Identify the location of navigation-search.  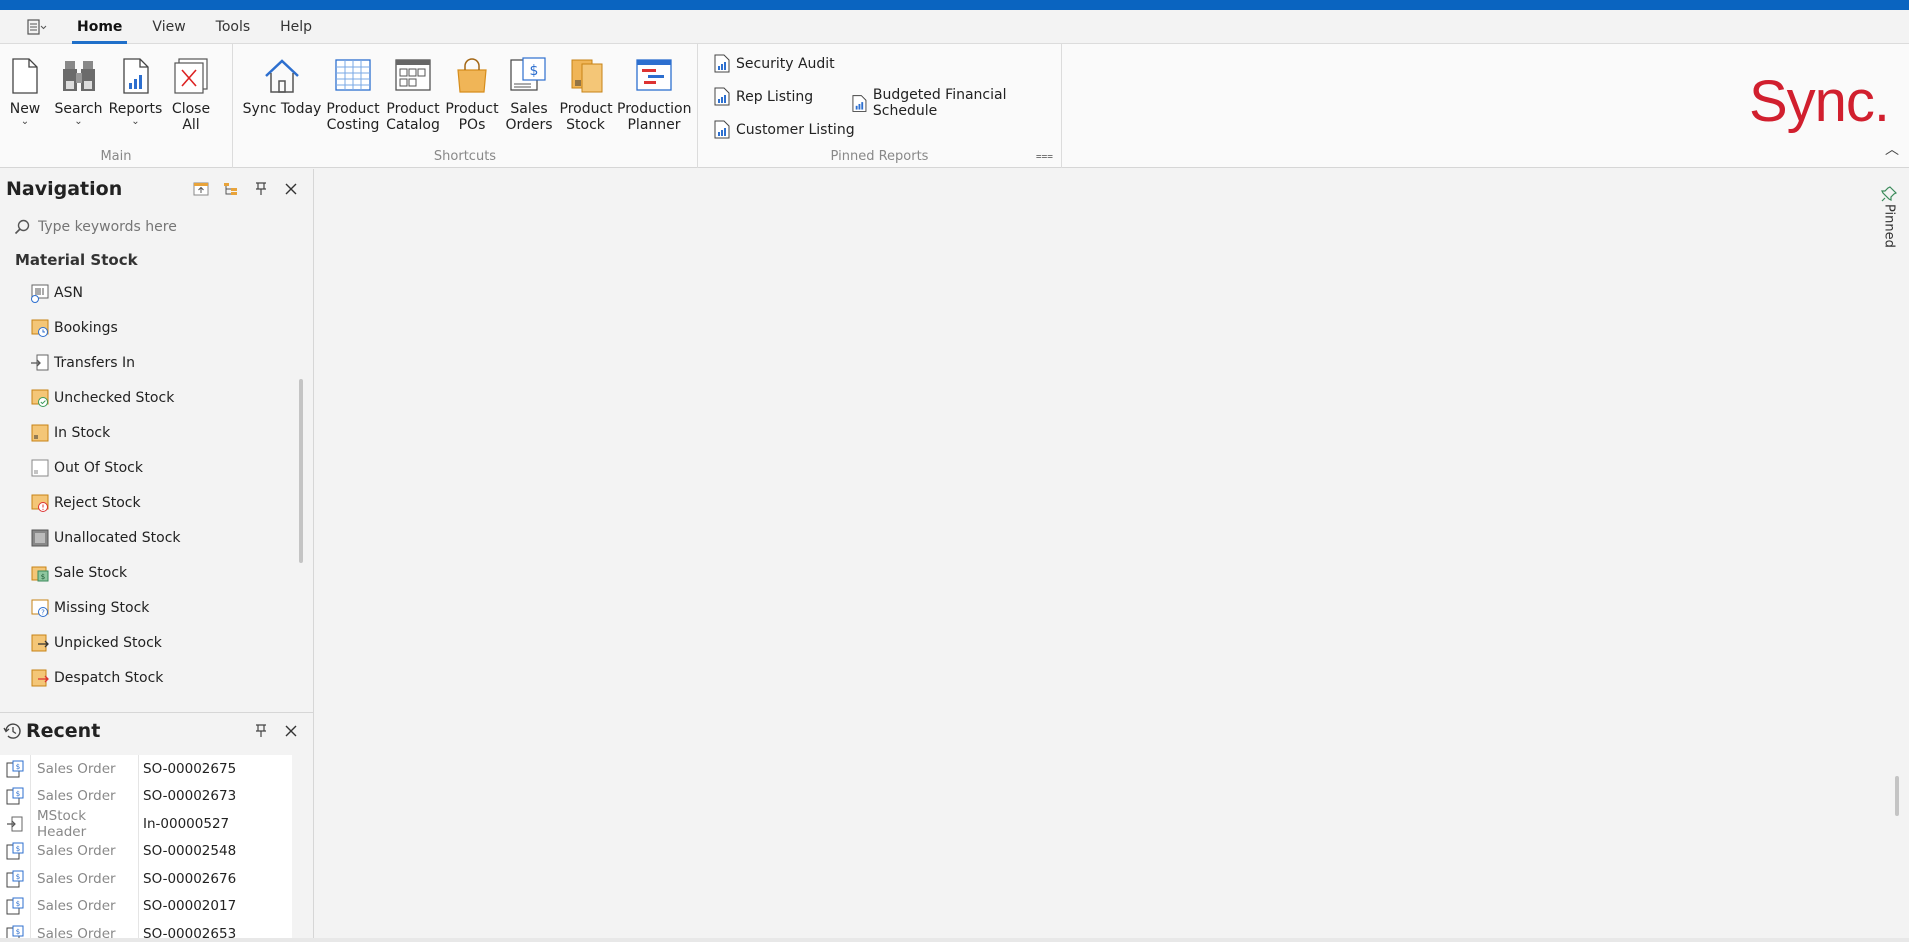
(156, 227).